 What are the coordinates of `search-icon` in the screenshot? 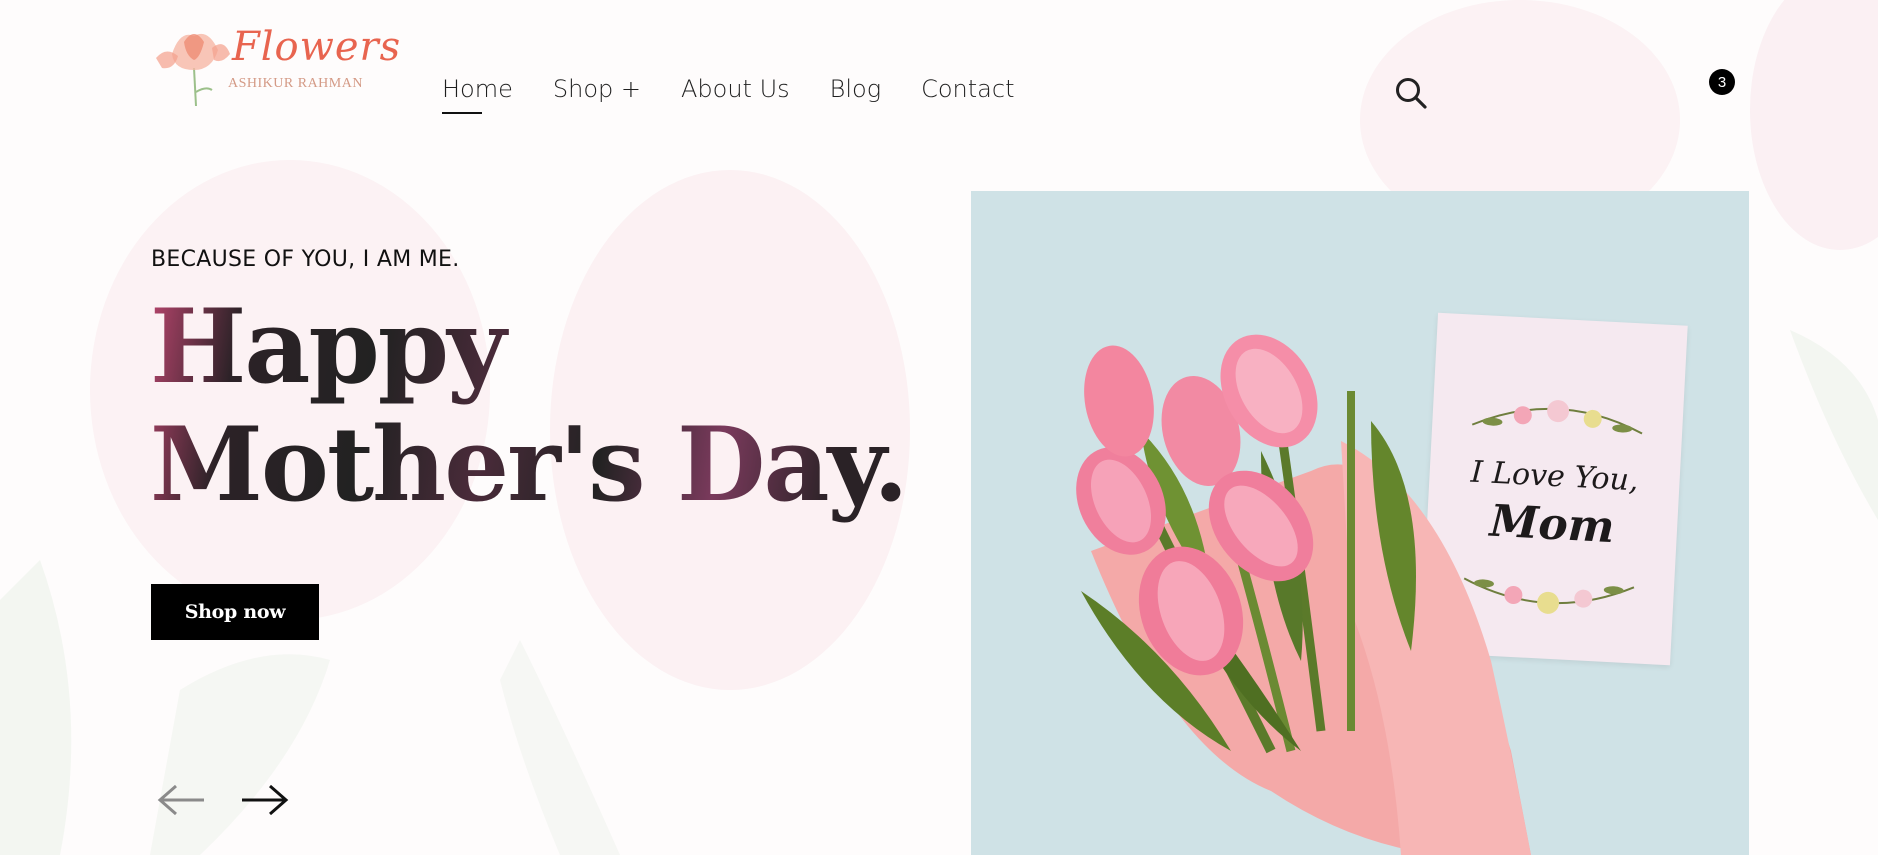 It's located at (1411, 93).